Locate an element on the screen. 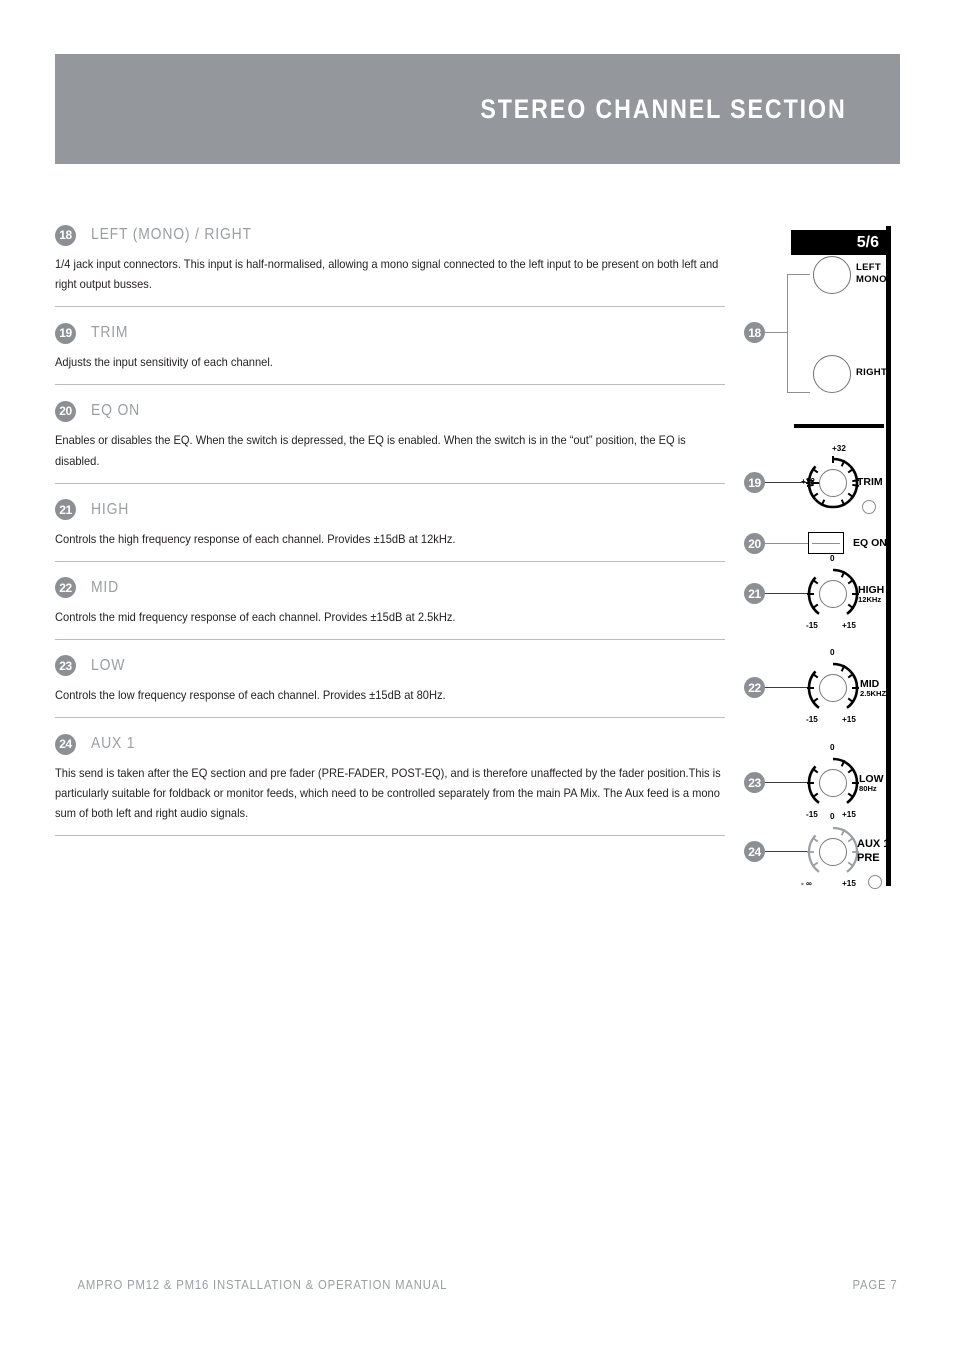  eq-on-label: EQ ON is located at coordinates (870, 543).